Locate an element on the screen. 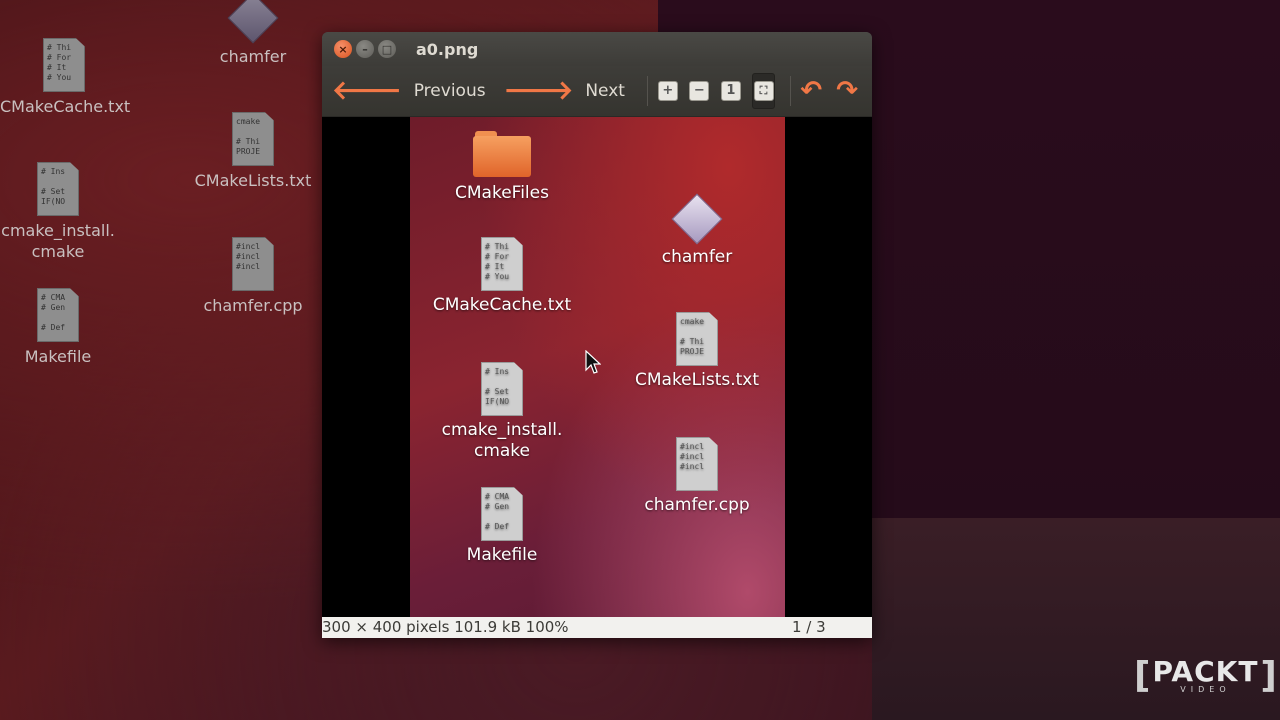 This screenshot has height=720, width=1280. folder-icon is located at coordinates (502, 154).